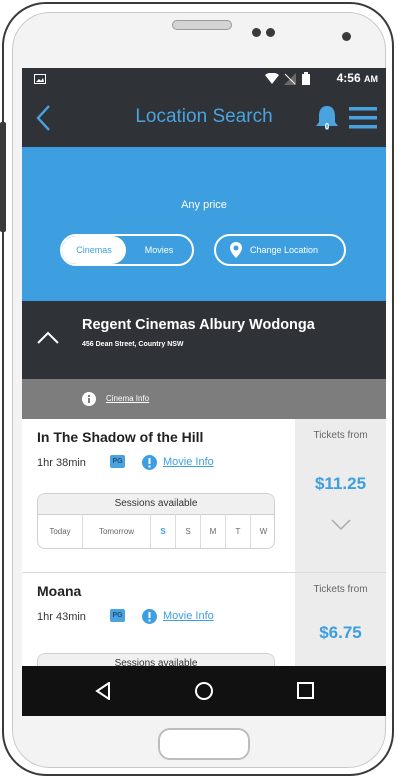  Describe the element at coordinates (284, 250) in the screenshot. I see `change-location-label: Change Location` at that location.